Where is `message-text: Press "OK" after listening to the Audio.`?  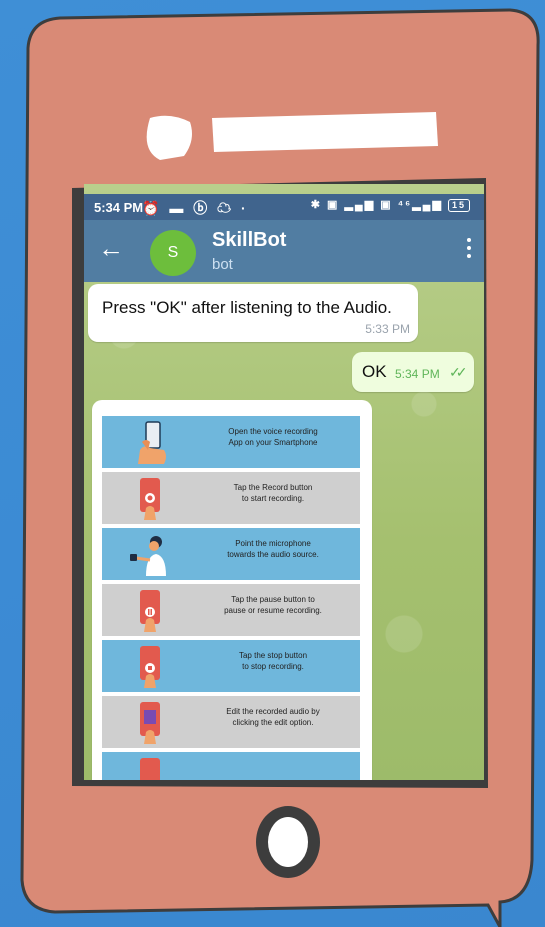 message-text: Press "OK" after listening to the Audio. is located at coordinates (247, 307).